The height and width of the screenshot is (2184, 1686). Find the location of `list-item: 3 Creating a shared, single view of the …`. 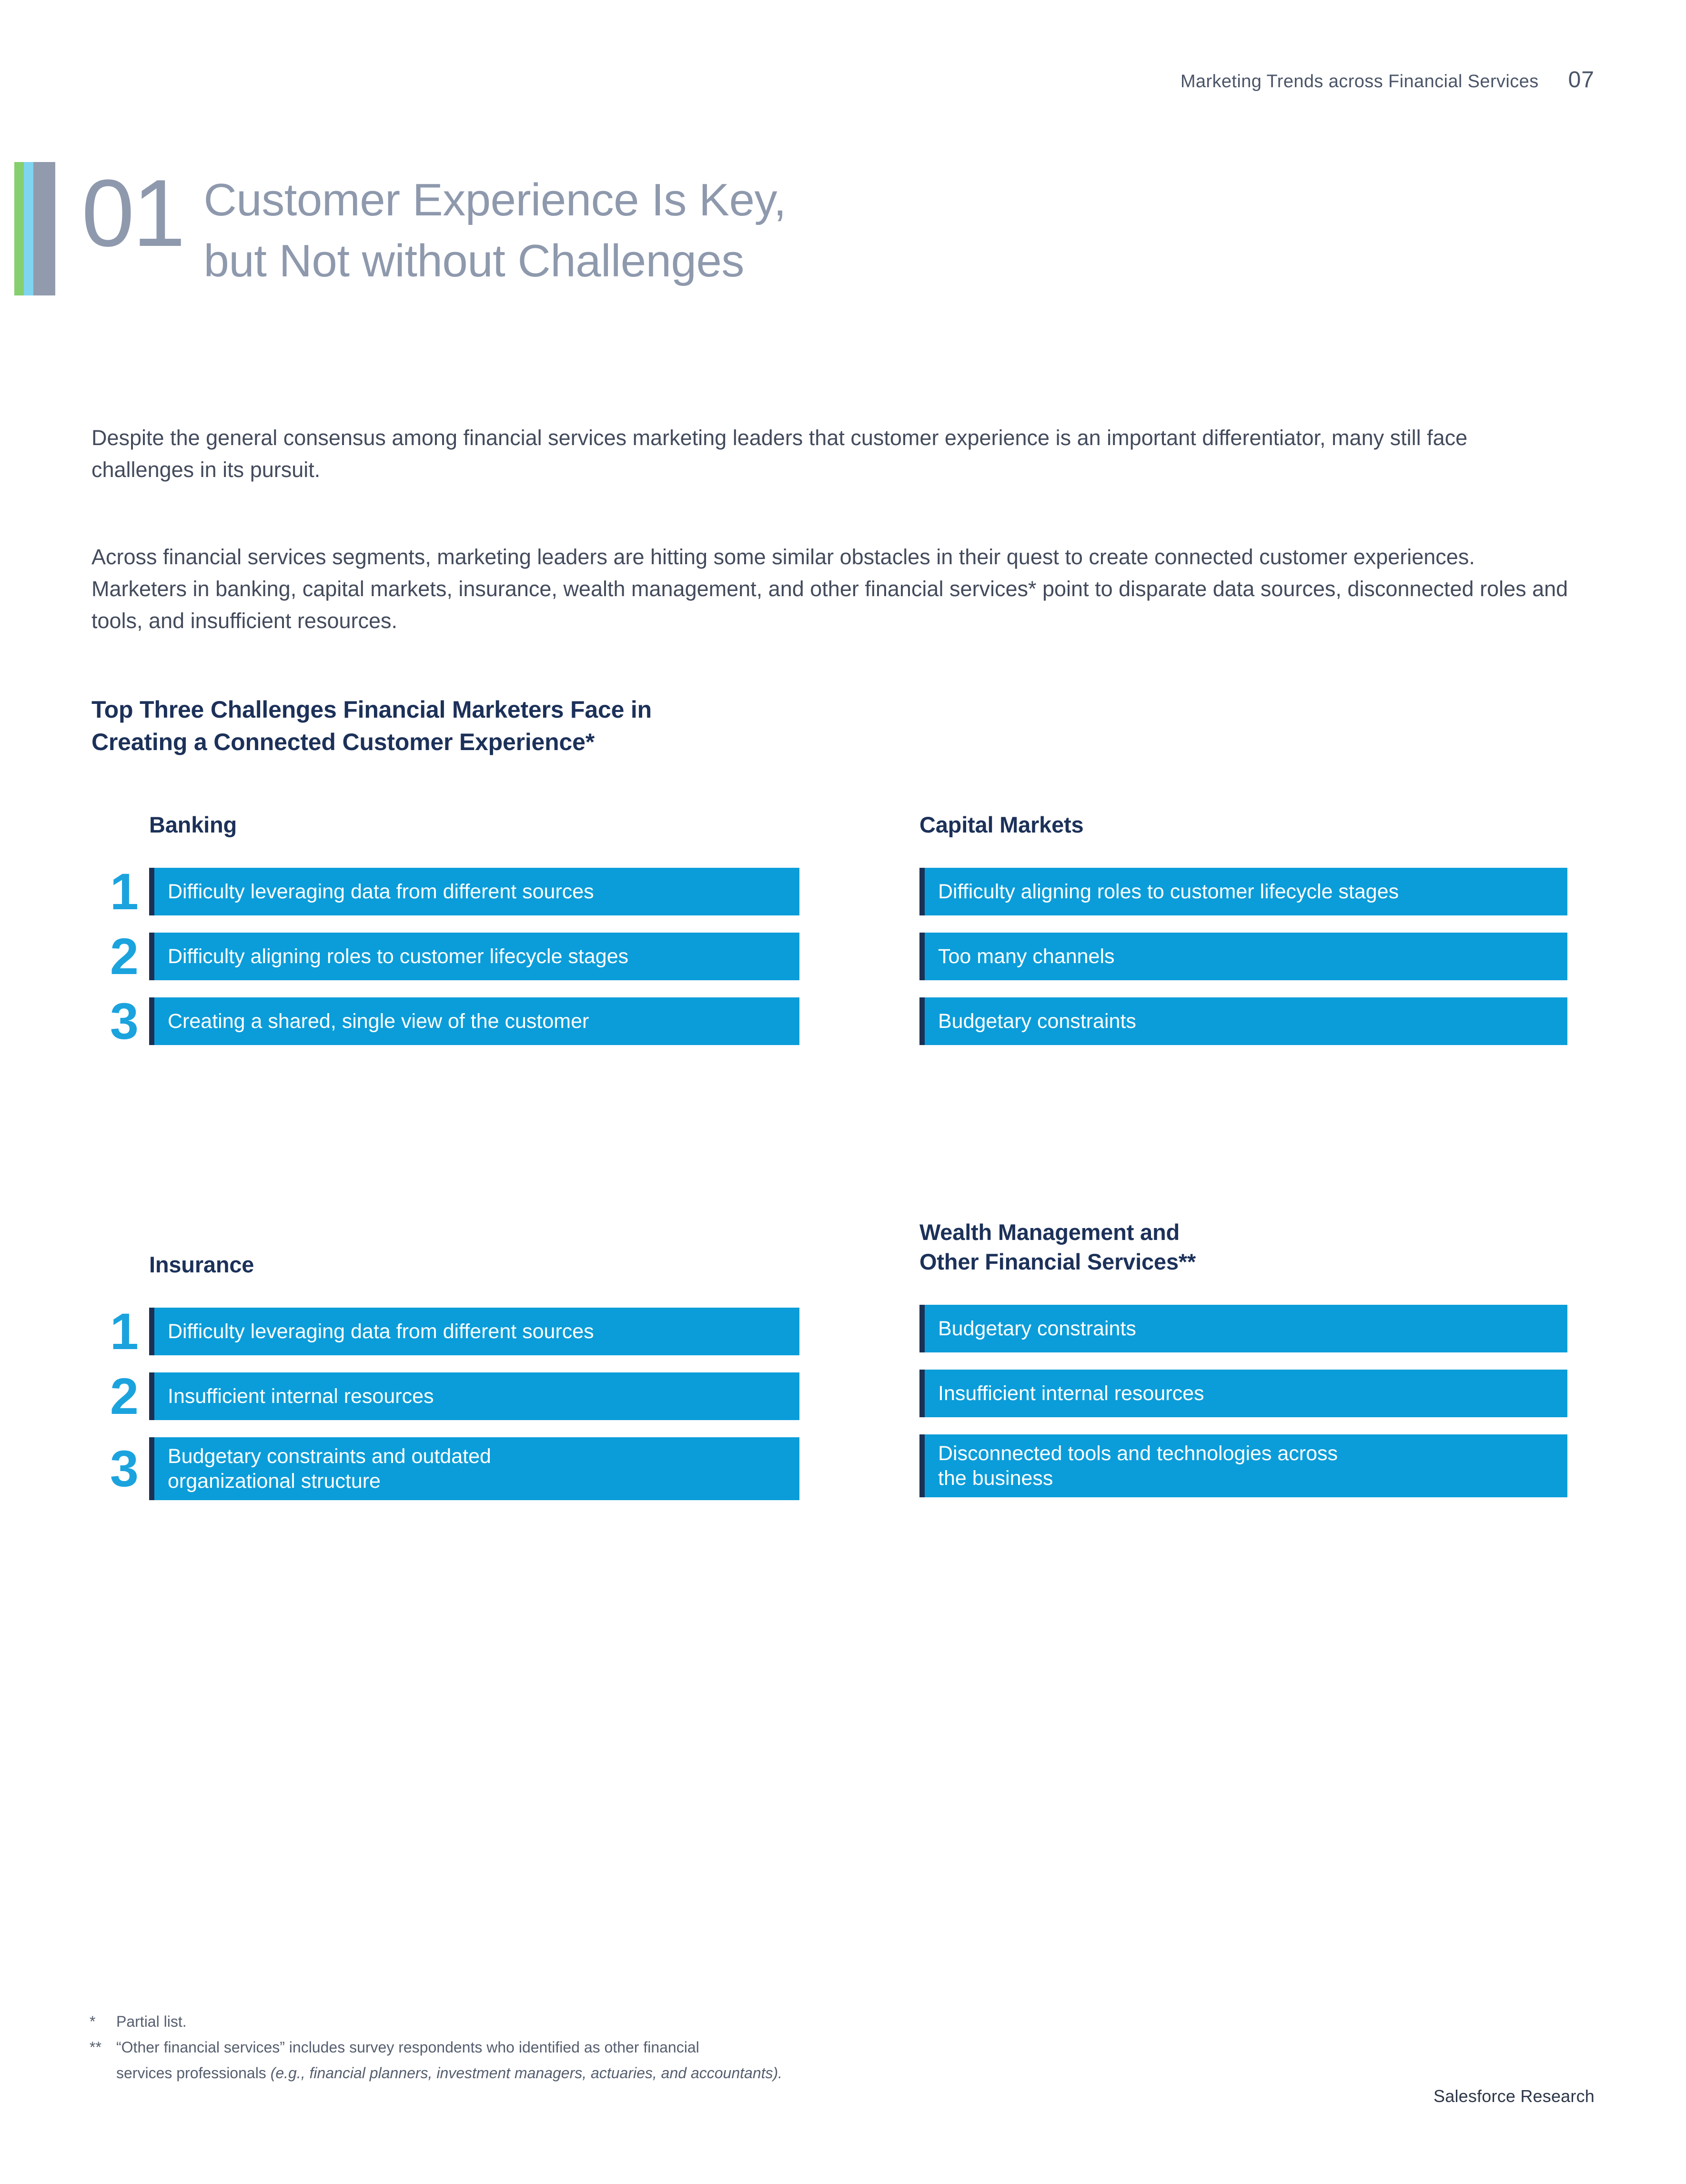

list-item: 3 Creating a shared, single view of the … is located at coordinates (455, 1021).